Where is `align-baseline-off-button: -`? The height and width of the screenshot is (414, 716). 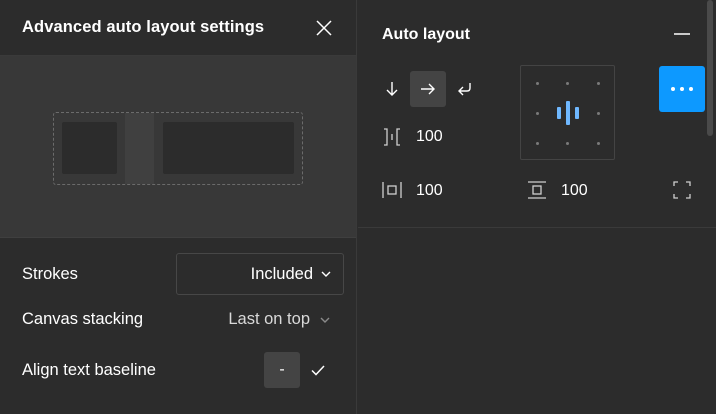
align-baseline-off-button: - is located at coordinates (282, 370).